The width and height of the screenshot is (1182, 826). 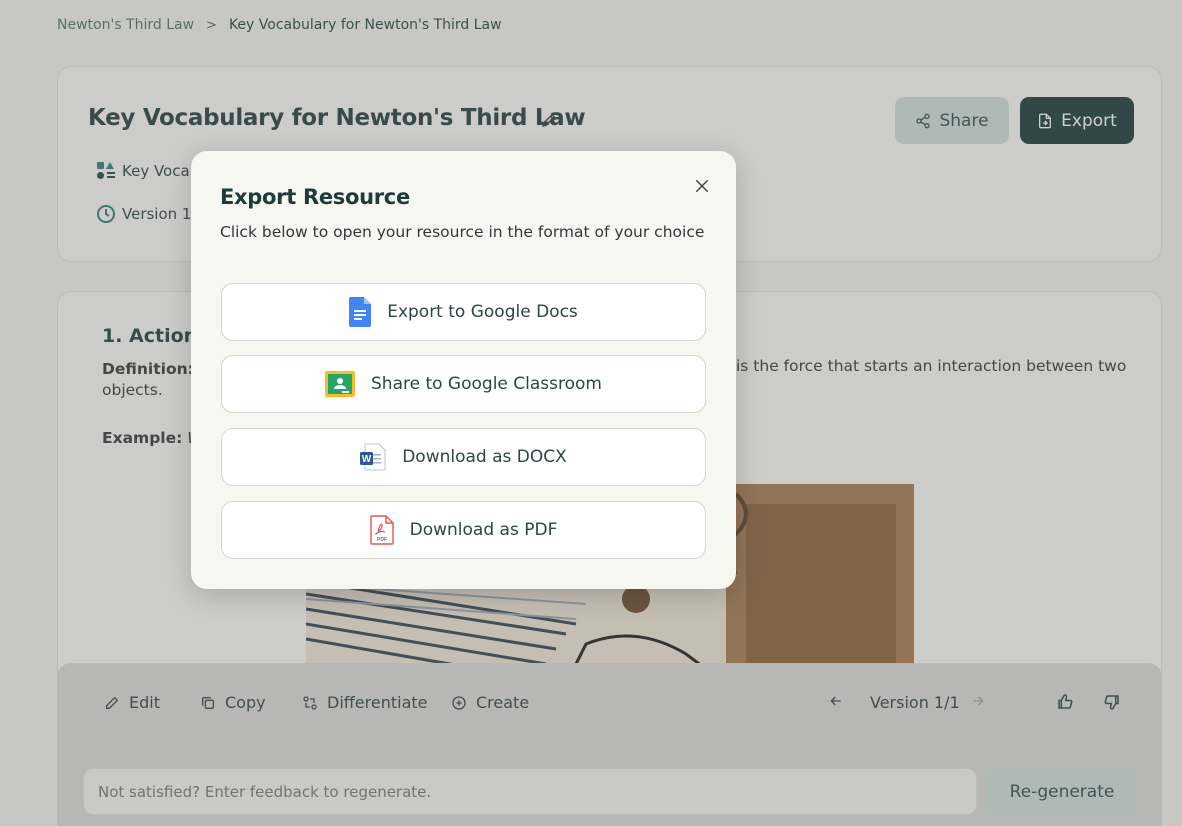 What do you see at coordinates (381, 530) in the screenshot?
I see `pdf-icon: PDF` at bounding box center [381, 530].